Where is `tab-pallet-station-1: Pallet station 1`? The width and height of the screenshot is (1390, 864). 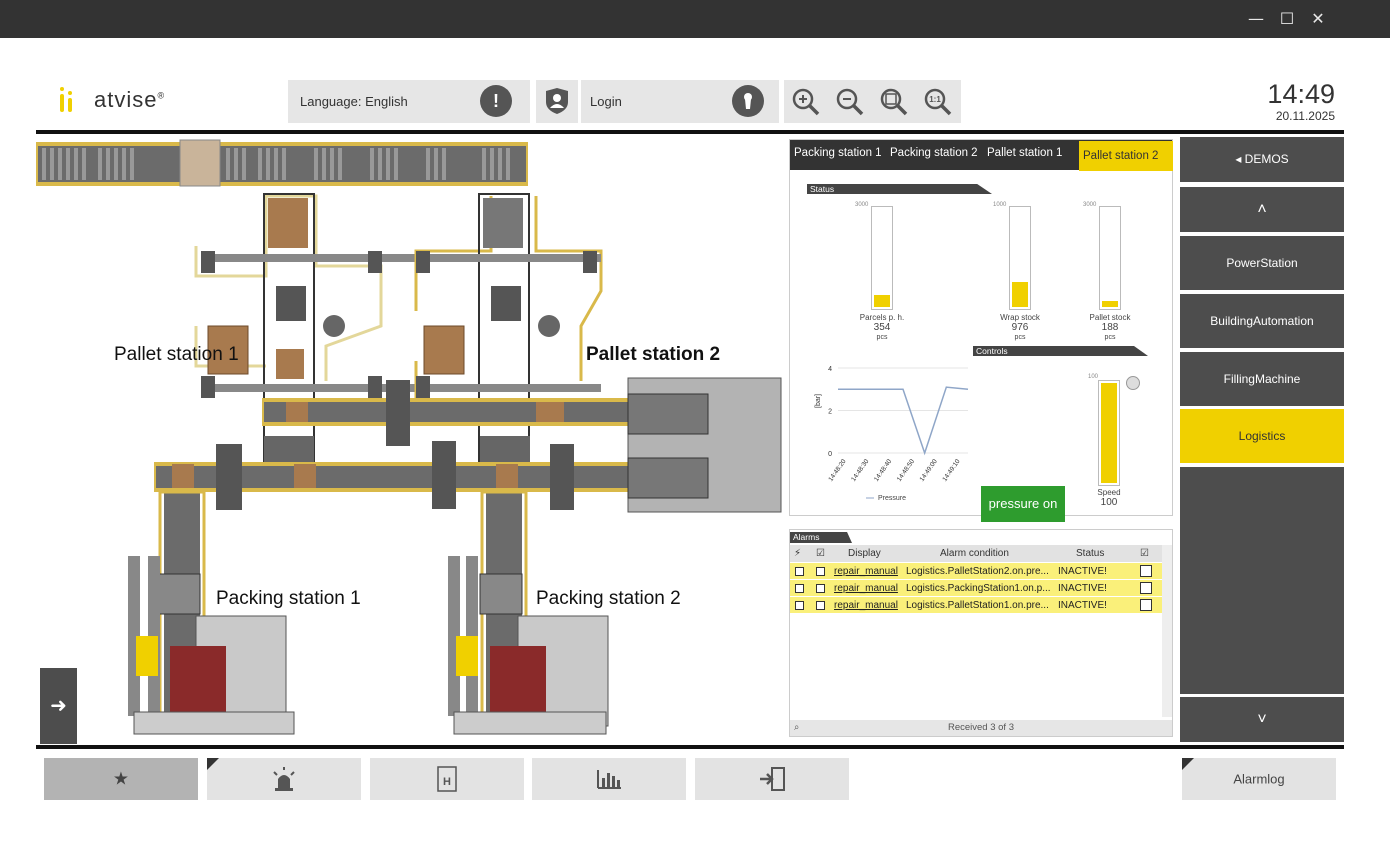
tab-pallet-station-1: Pallet station 1 is located at coordinates (1031, 155).